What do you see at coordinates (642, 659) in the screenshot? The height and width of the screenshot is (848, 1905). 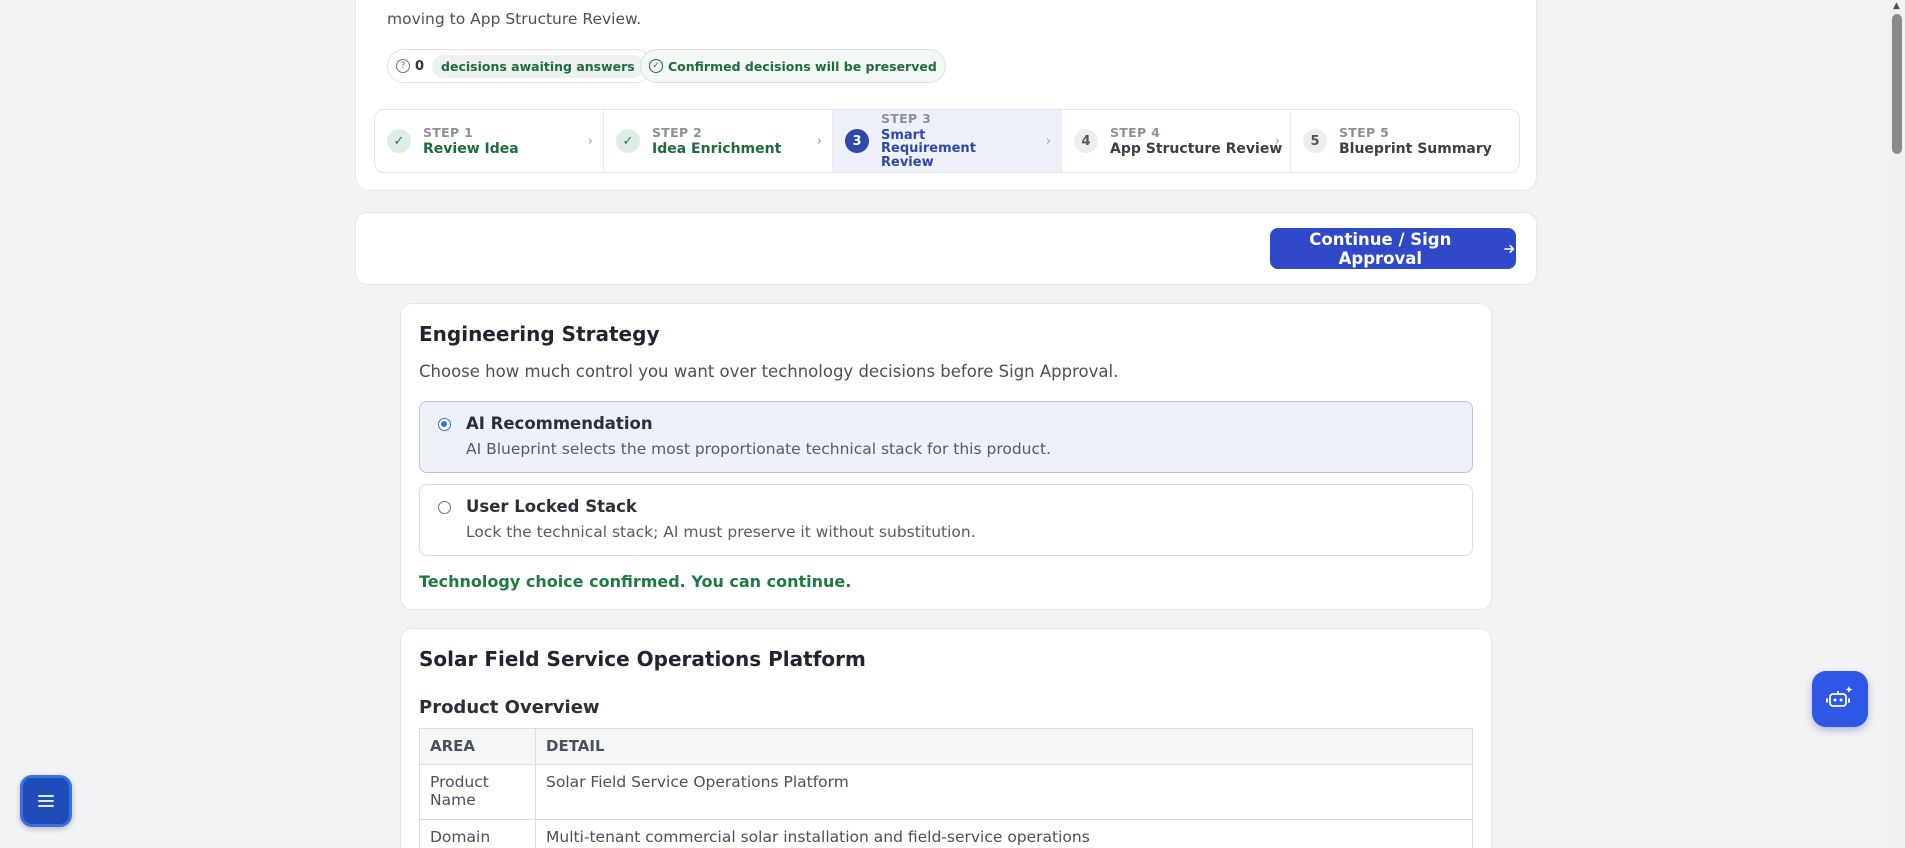 I see `product-title: Solar Field Service Operations Platform` at bounding box center [642, 659].